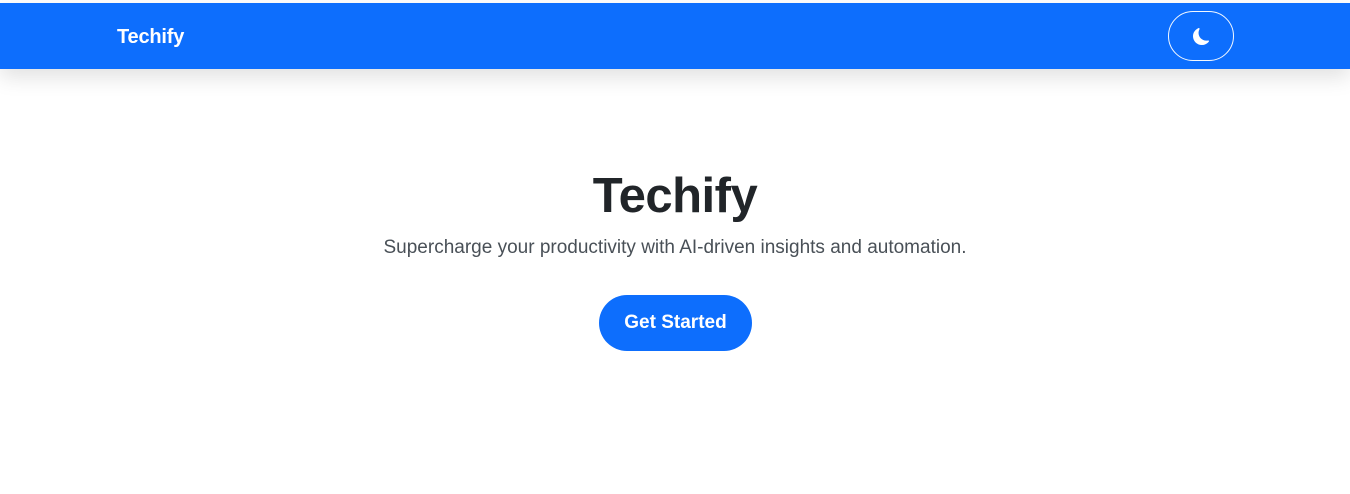 Image resolution: width=1350 pixels, height=494 pixels. Describe the element at coordinates (675, 323) in the screenshot. I see `get-started-button: Get Started` at that location.